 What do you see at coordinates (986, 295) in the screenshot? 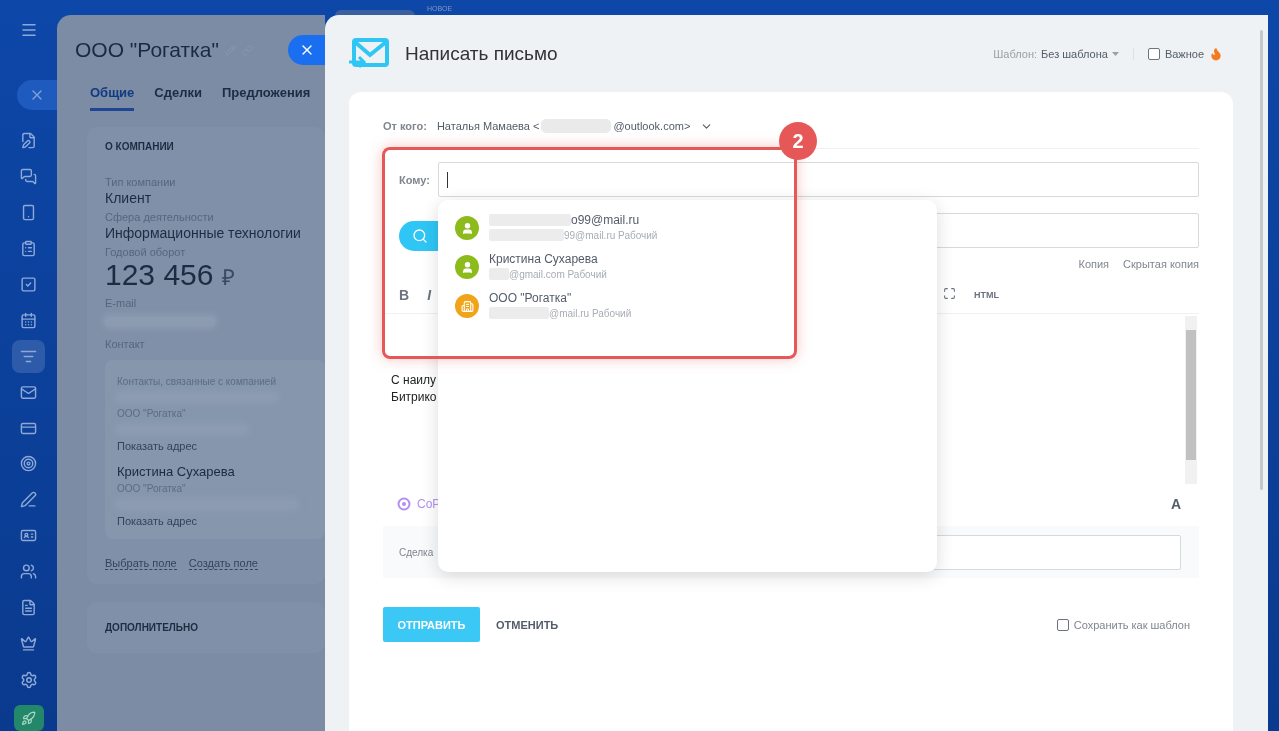
I see `html-button: HTML` at bounding box center [986, 295].